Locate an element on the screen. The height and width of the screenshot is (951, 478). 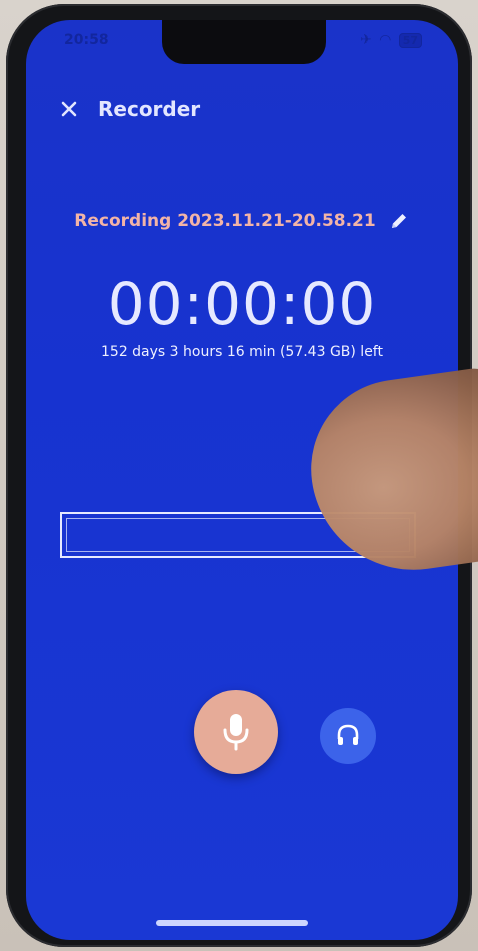
monitor-button is located at coordinates (348, 736).